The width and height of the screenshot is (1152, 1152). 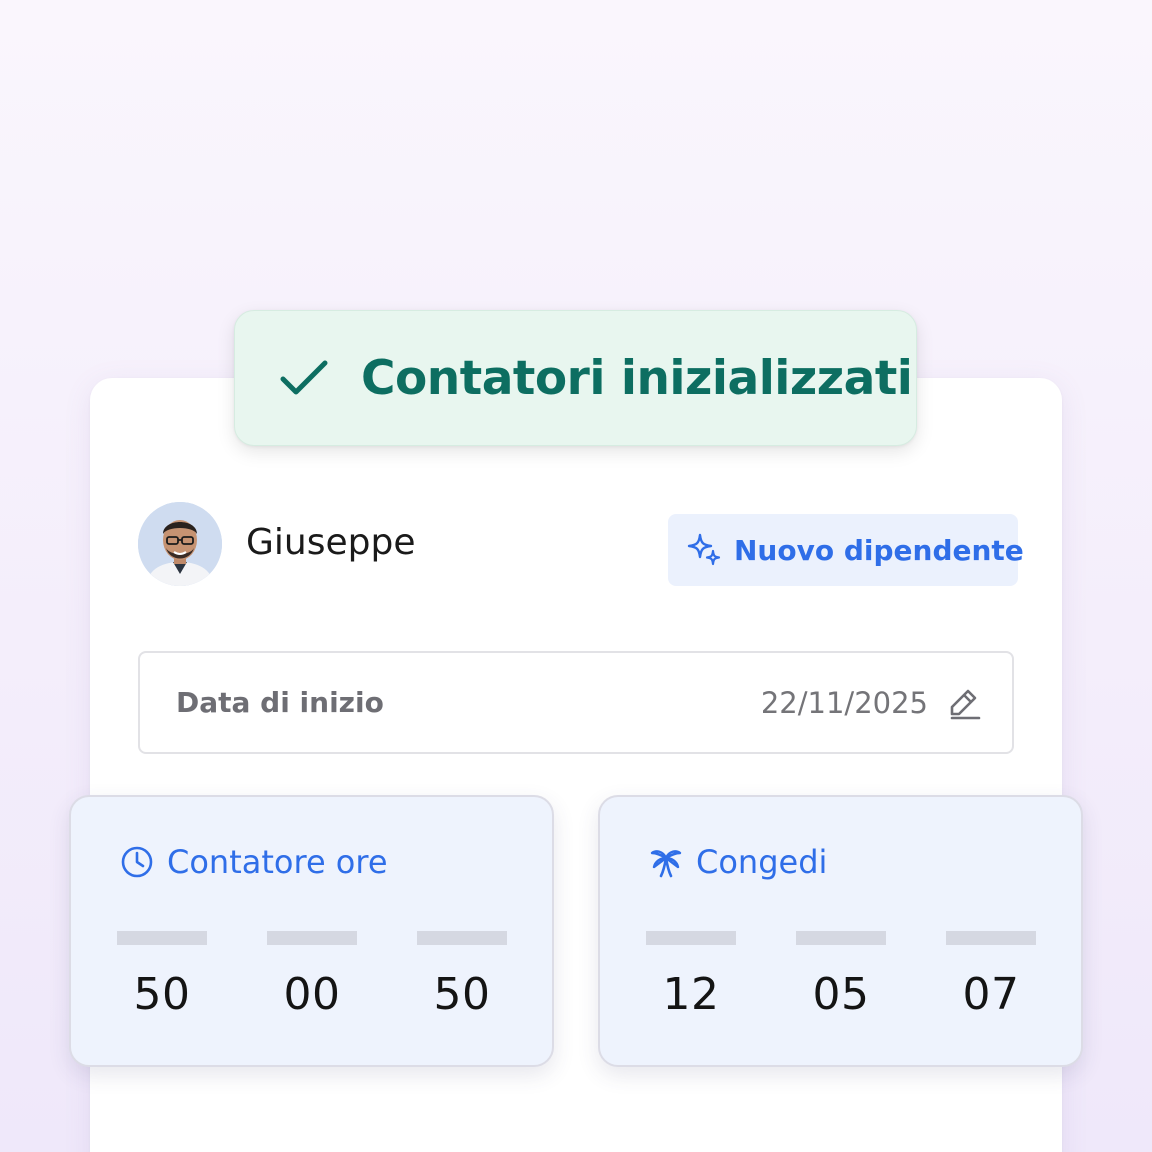 I want to click on start-date-value: 22/11/2025, so click(x=844, y=702).